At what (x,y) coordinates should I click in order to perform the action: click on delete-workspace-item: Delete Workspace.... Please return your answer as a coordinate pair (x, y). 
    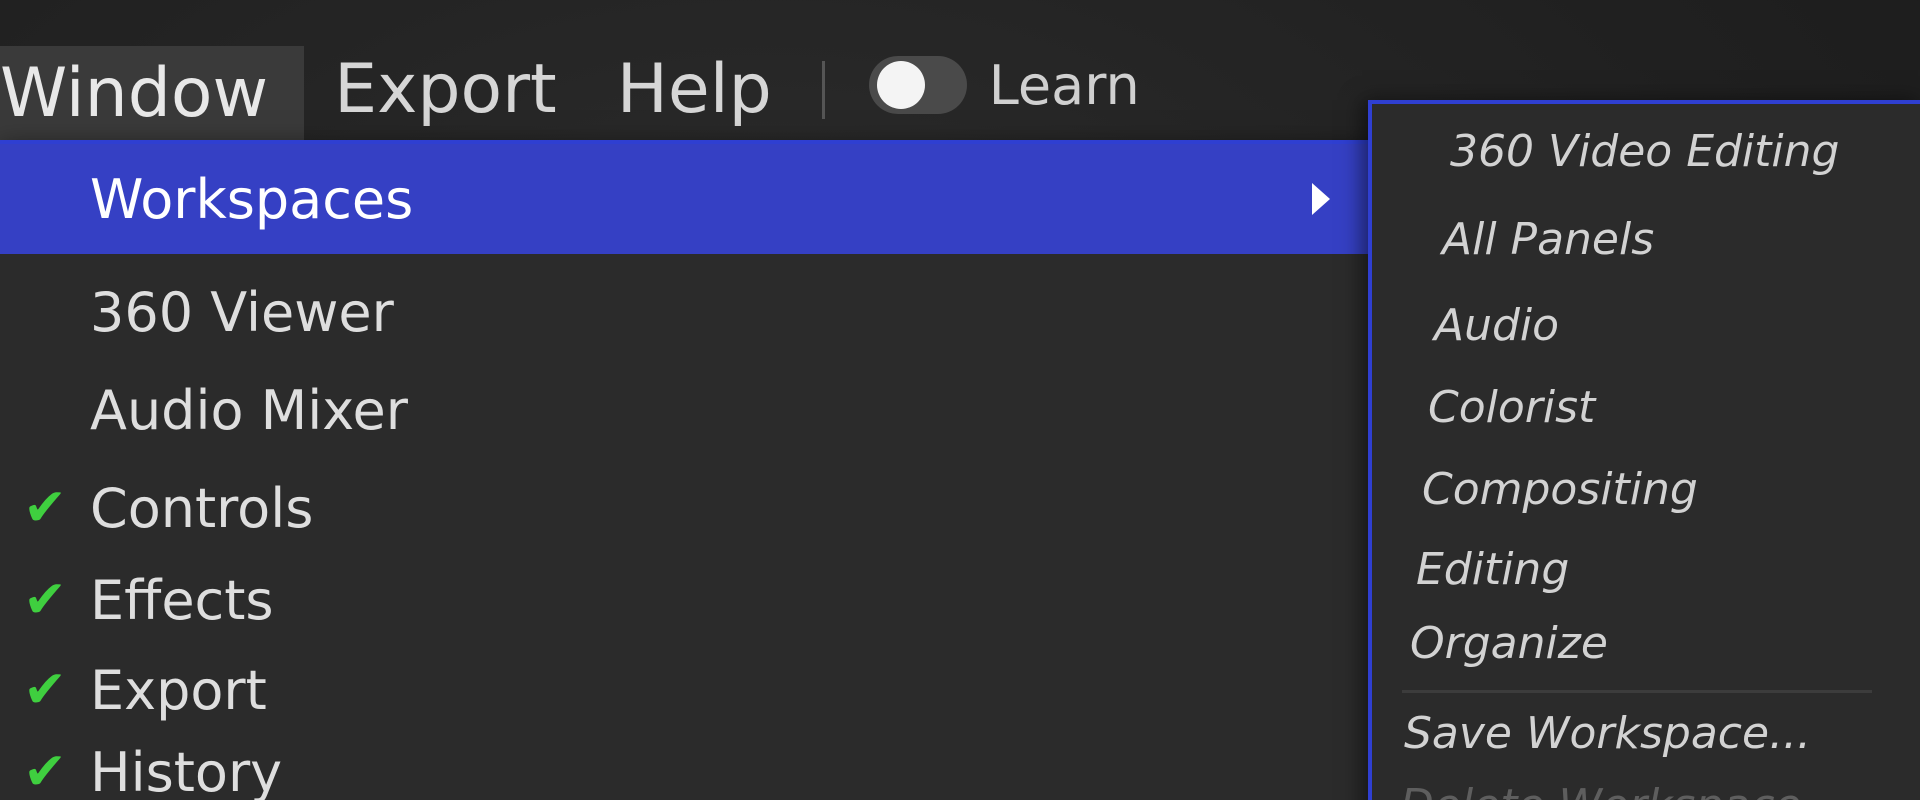
    Looking at the image, I should click on (1622, 790).